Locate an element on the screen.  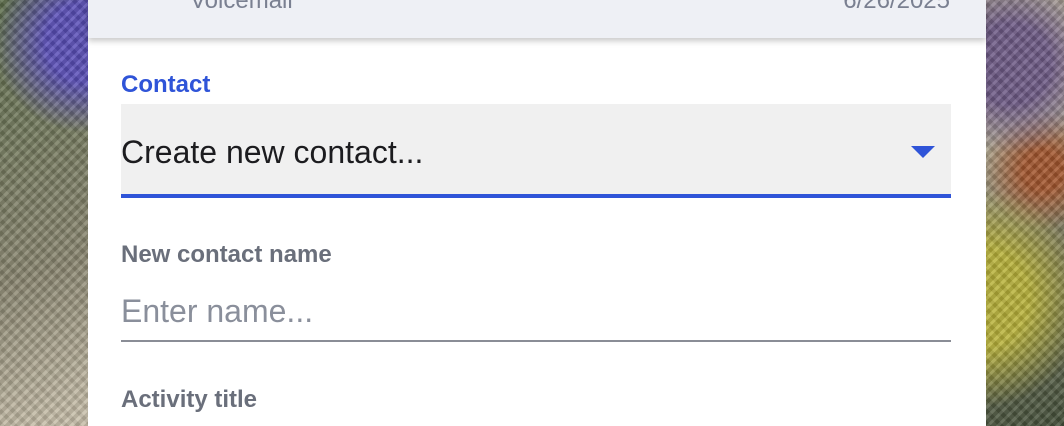
voicemail-list-row: Voicemail 6/26/2025 is located at coordinates (537, 19).